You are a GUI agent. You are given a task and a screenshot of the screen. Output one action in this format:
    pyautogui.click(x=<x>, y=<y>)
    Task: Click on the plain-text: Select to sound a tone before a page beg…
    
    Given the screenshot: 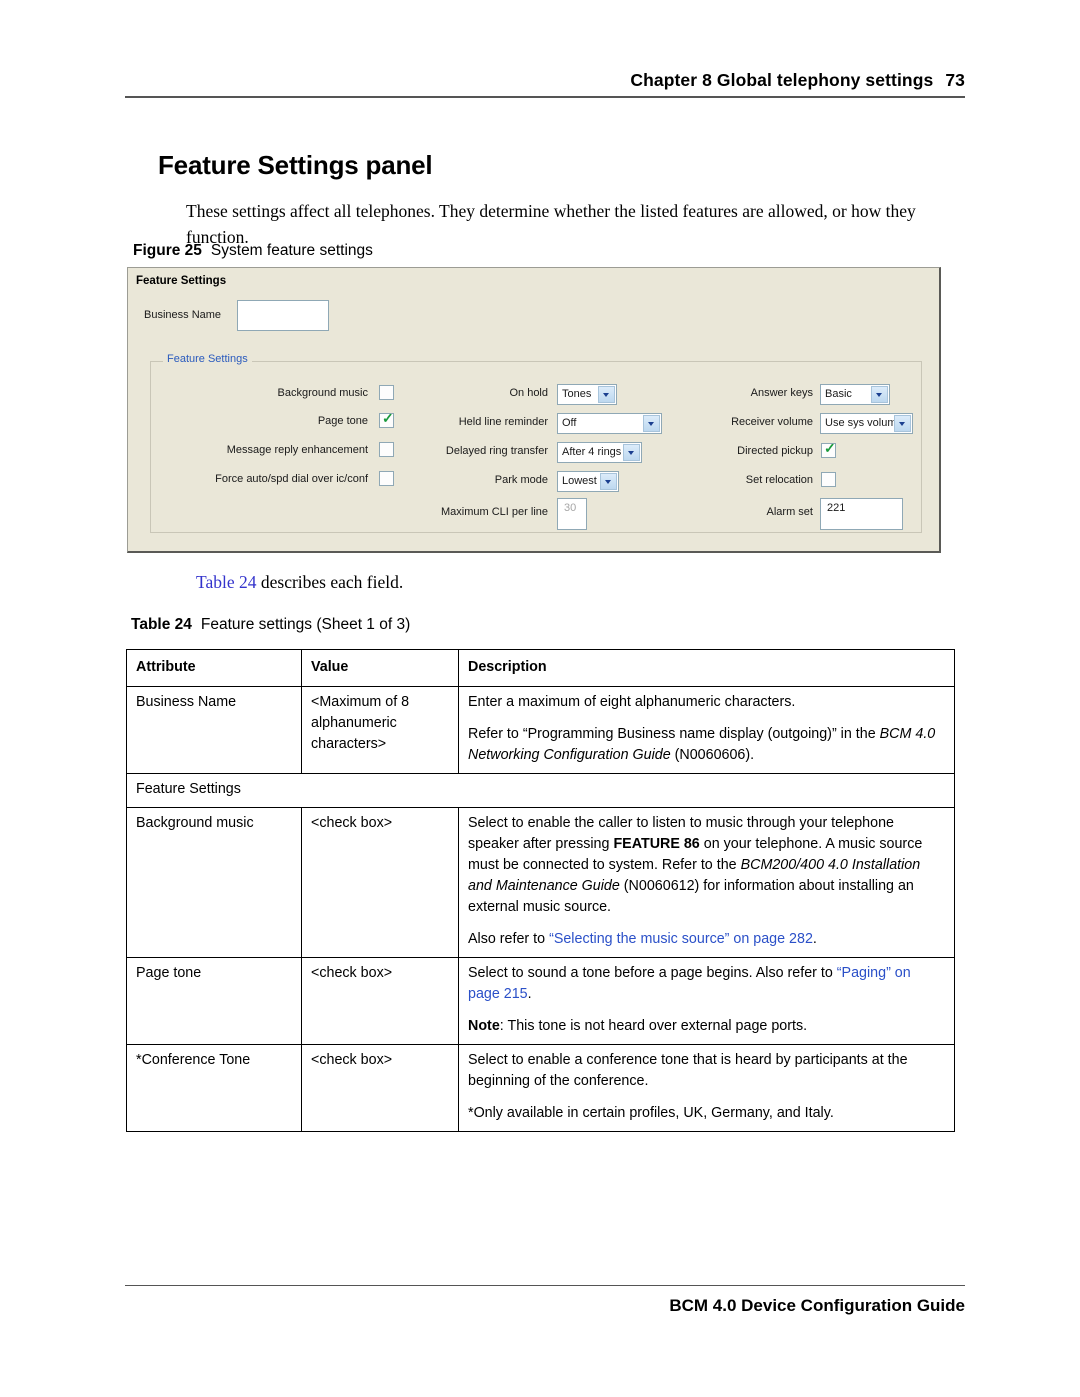 What is the action you would take?
    pyautogui.click(x=652, y=973)
    